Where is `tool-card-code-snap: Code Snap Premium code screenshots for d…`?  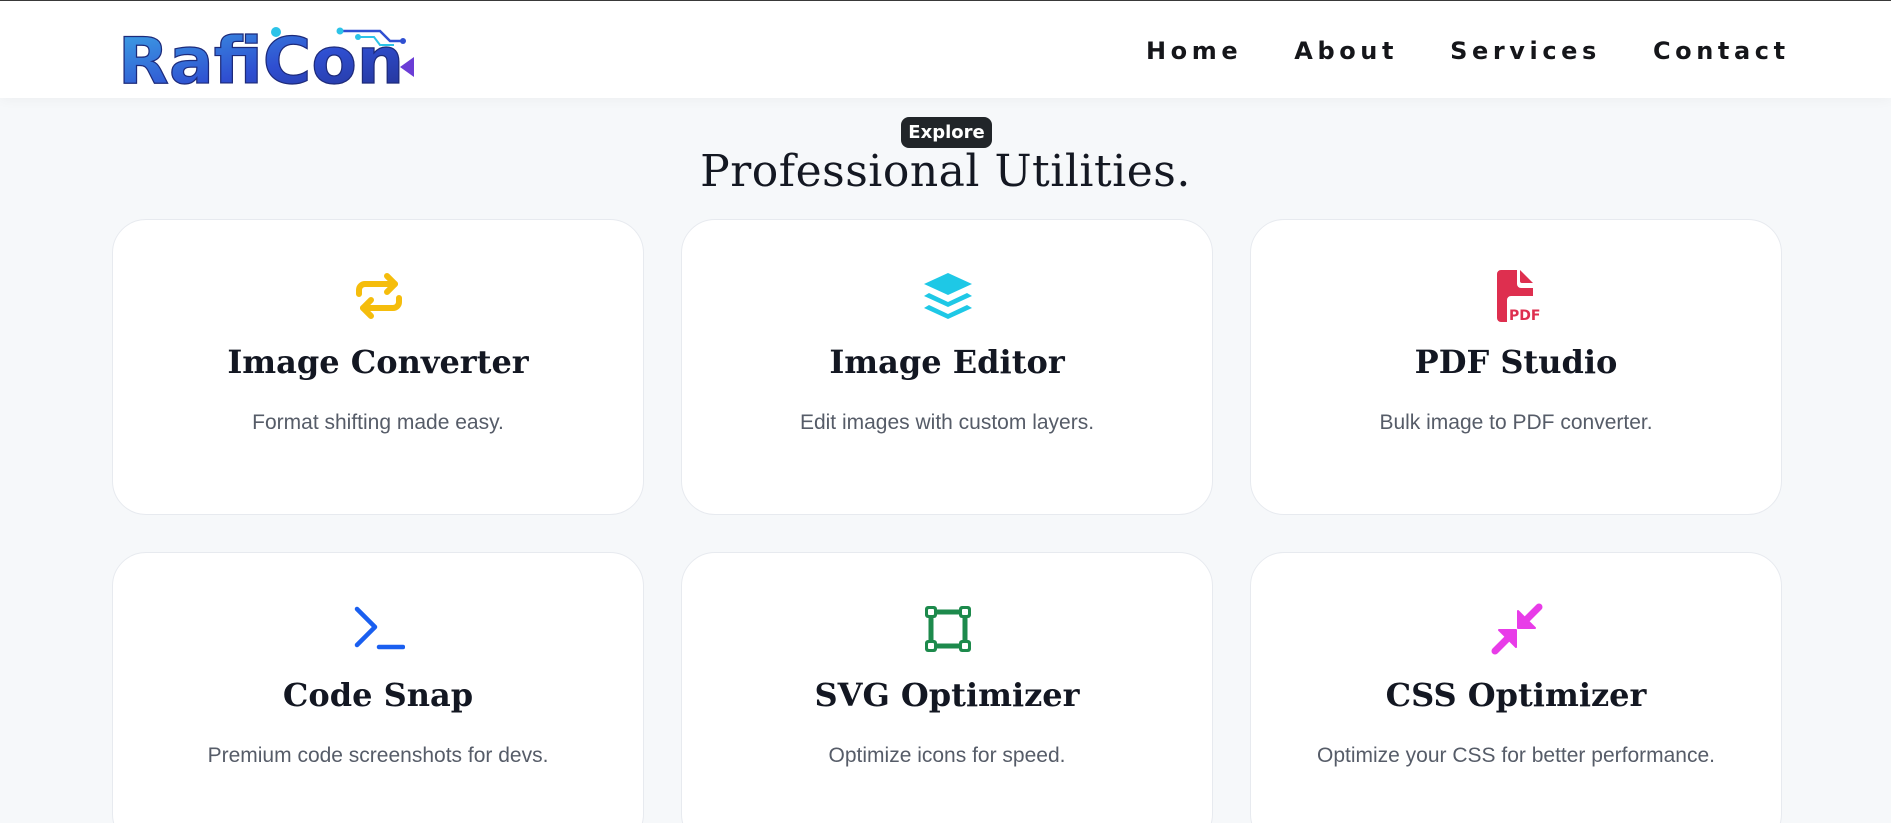
tool-card-code-snap: Code Snap Premium code screenshots for d… is located at coordinates (378, 687).